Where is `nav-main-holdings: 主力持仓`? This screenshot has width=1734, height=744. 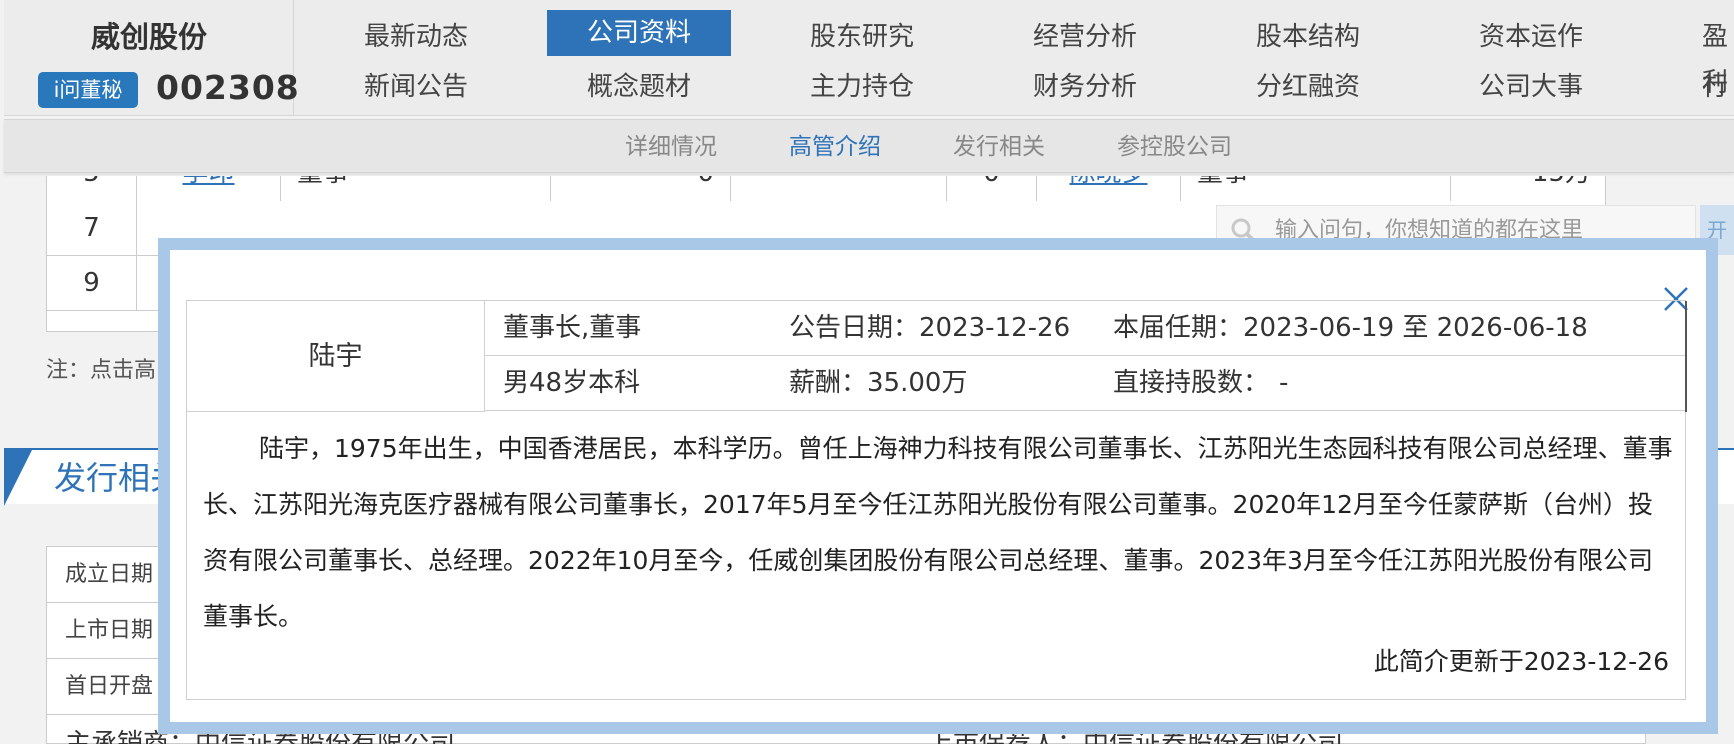
nav-main-holdings: 主力持仓 is located at coordinates (862, 87).